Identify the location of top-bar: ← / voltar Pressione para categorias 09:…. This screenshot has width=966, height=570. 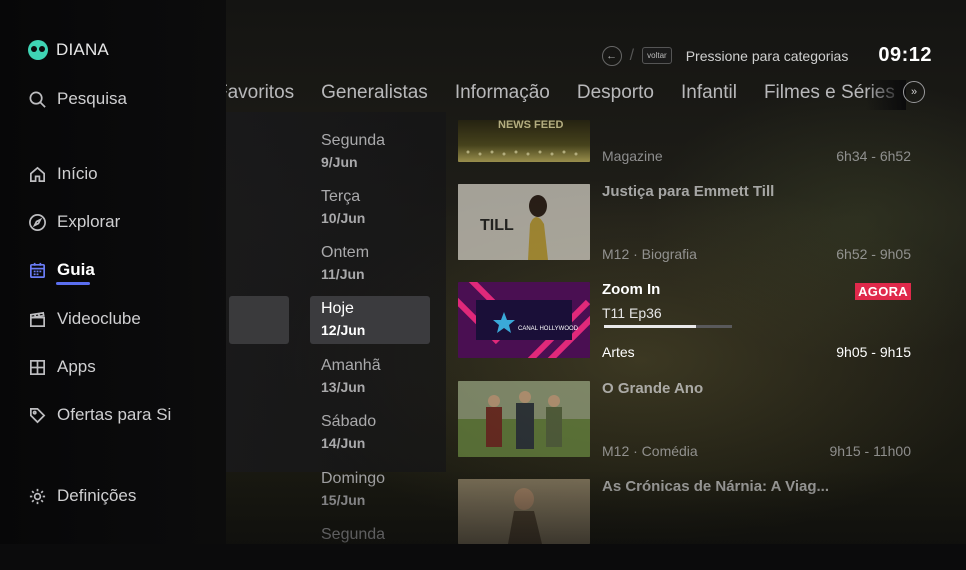
(766, 55).